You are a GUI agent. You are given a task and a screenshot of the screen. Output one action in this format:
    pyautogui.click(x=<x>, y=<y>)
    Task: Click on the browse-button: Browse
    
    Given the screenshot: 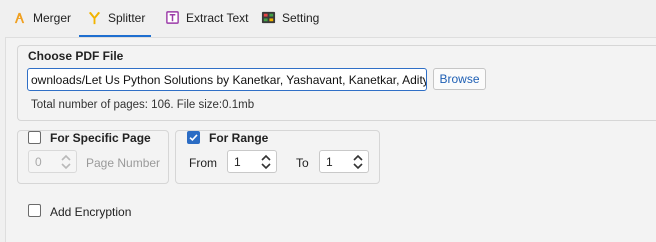 What is the action you would take?
    pyautogui.click(x=459, y=79)
    